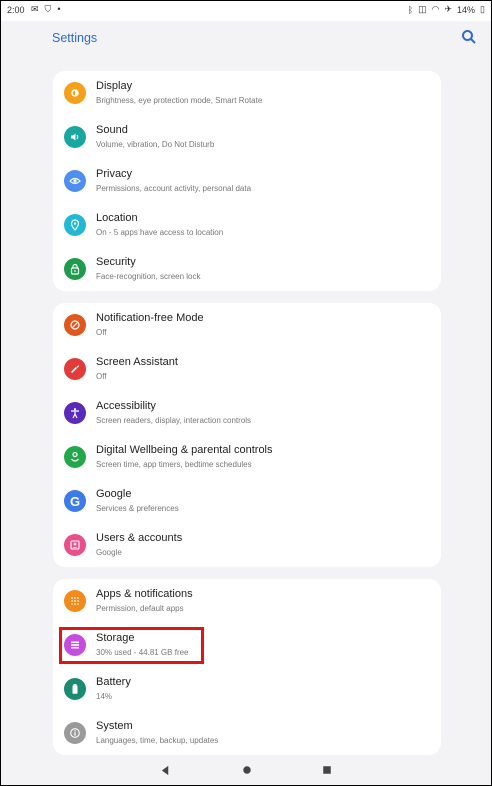 This screenshot has width=492, height=786. What do you see at coordinates (114, 86) in the screenshot?
I see `item-title: Display` at bounding box center [114, 86].